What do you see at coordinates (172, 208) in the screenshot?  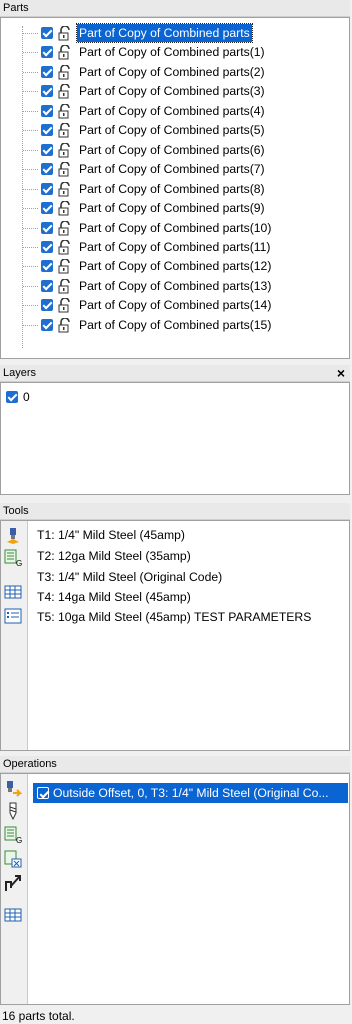 I see `part-label: Part of Copy of Combined parts(9)` at bounding box center [172, 208].